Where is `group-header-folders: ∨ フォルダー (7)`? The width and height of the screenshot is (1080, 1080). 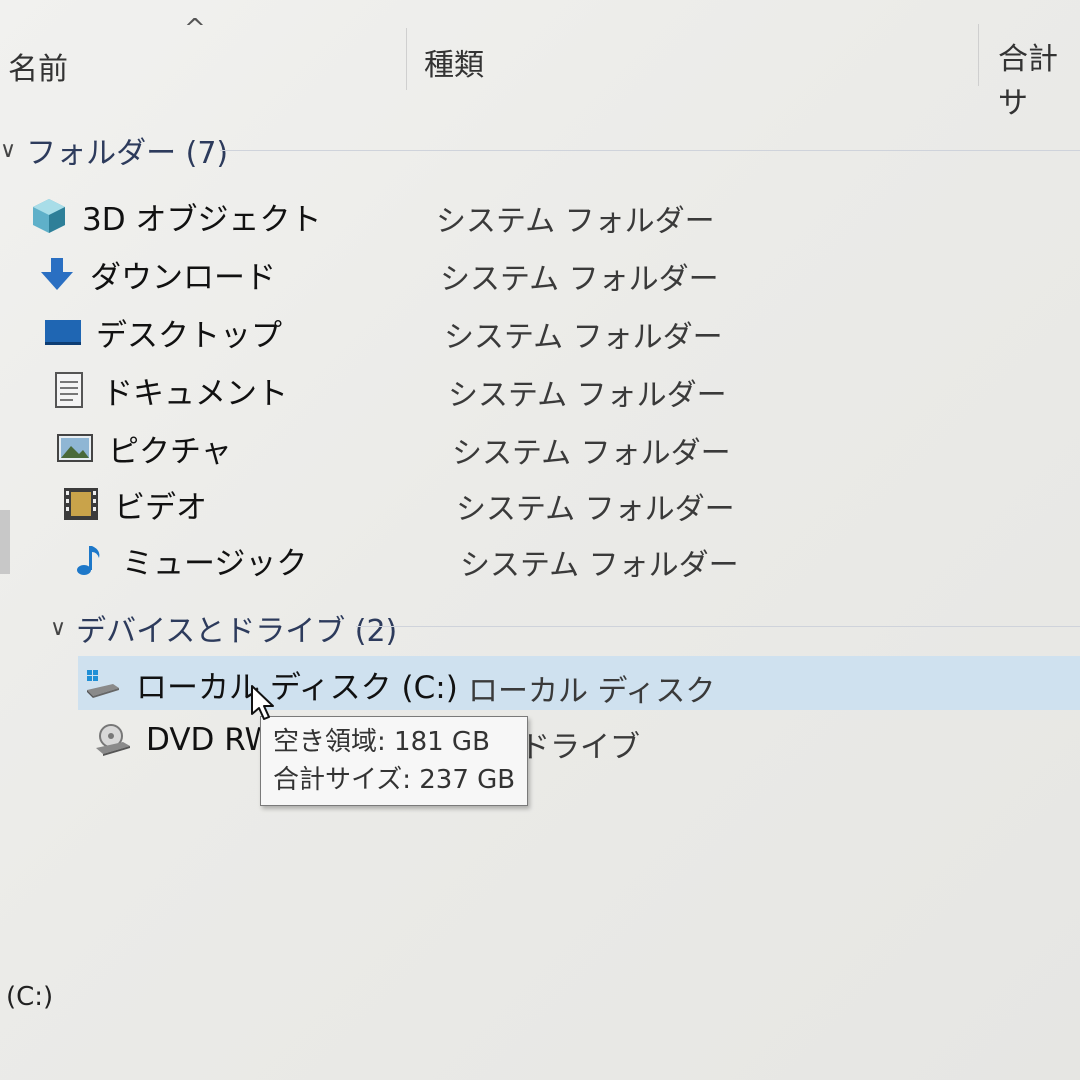
group-header-folders: ∨ フォルダー (7) is located at coordinates (114, 150).